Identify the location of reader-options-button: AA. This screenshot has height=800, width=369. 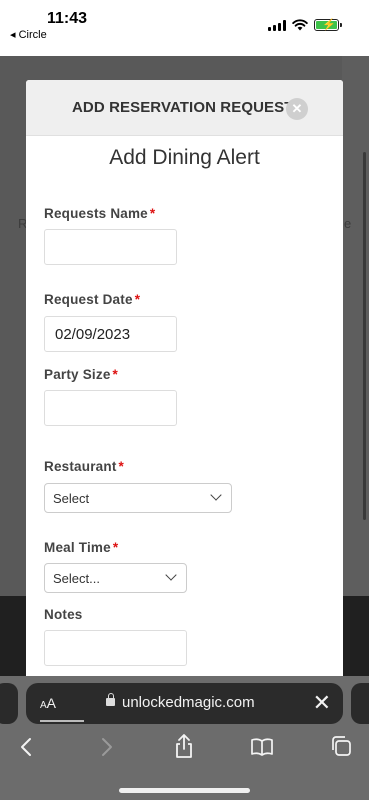
(48, 703).